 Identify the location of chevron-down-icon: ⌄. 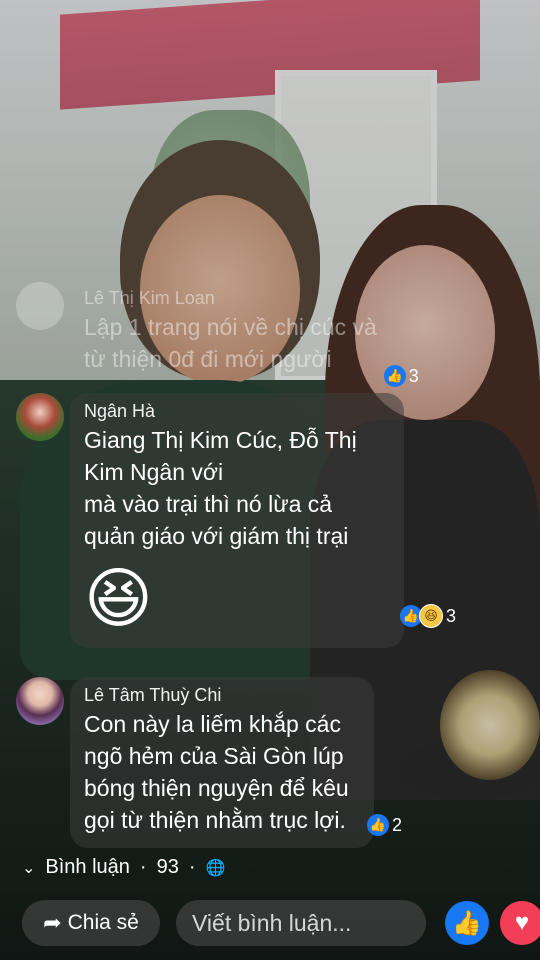
(28, 868).